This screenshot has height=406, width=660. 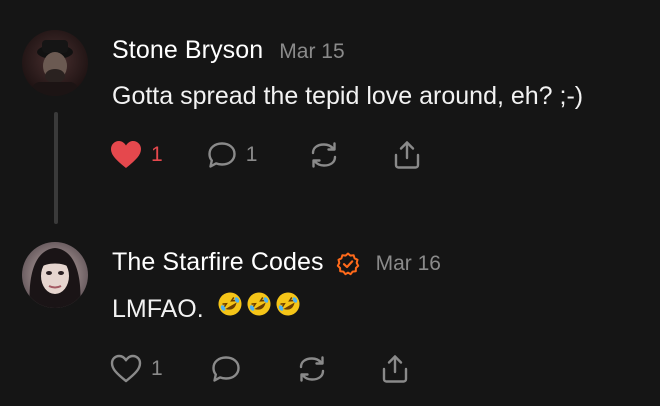 I want to click on comment-header: Stone Bryson Mar 15, so click(x=228, y=50).